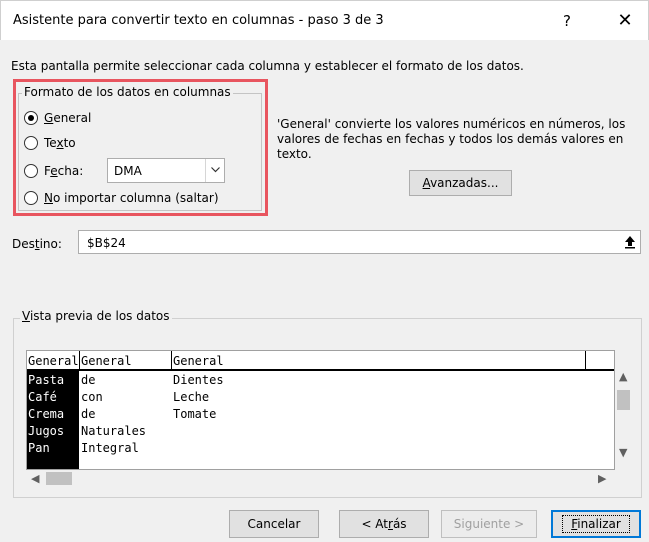 This screenshot has width=649, height=542. Describe the element at coordinates (64, 171) in the screenshot. I see `radio-date-label: Fecha:` at that location.